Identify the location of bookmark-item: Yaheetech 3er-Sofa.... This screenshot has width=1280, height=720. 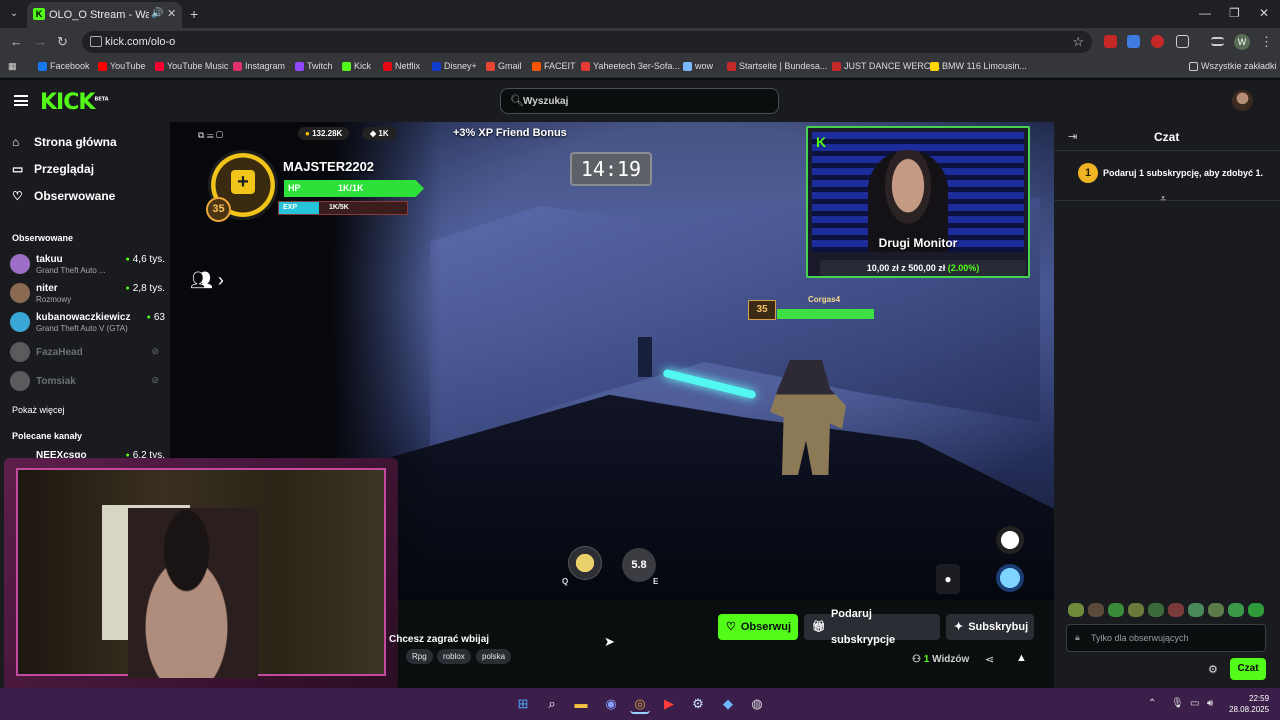
(630, 66).